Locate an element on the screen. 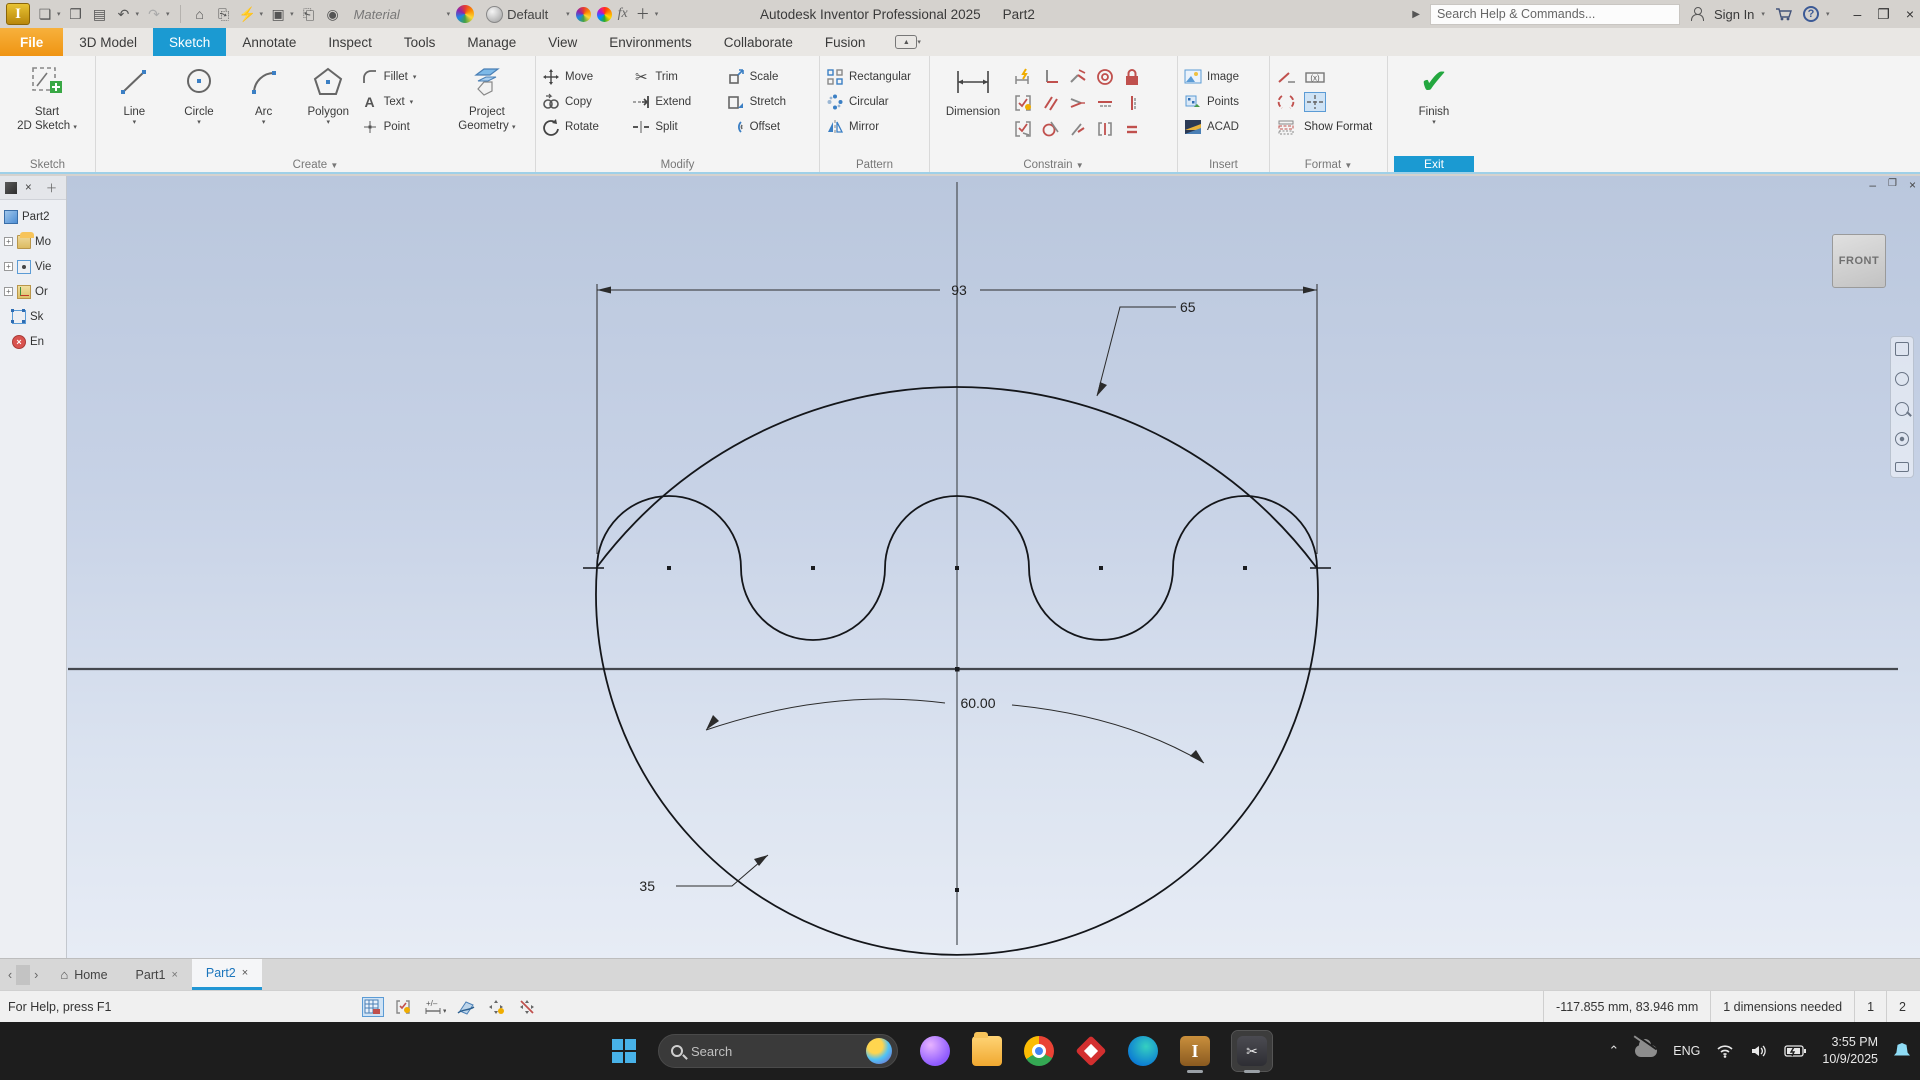 Image resolution: width=1920 pixels, height=1080 pixels. tab-inspect: Inspect is located at coordinates (350, 42).